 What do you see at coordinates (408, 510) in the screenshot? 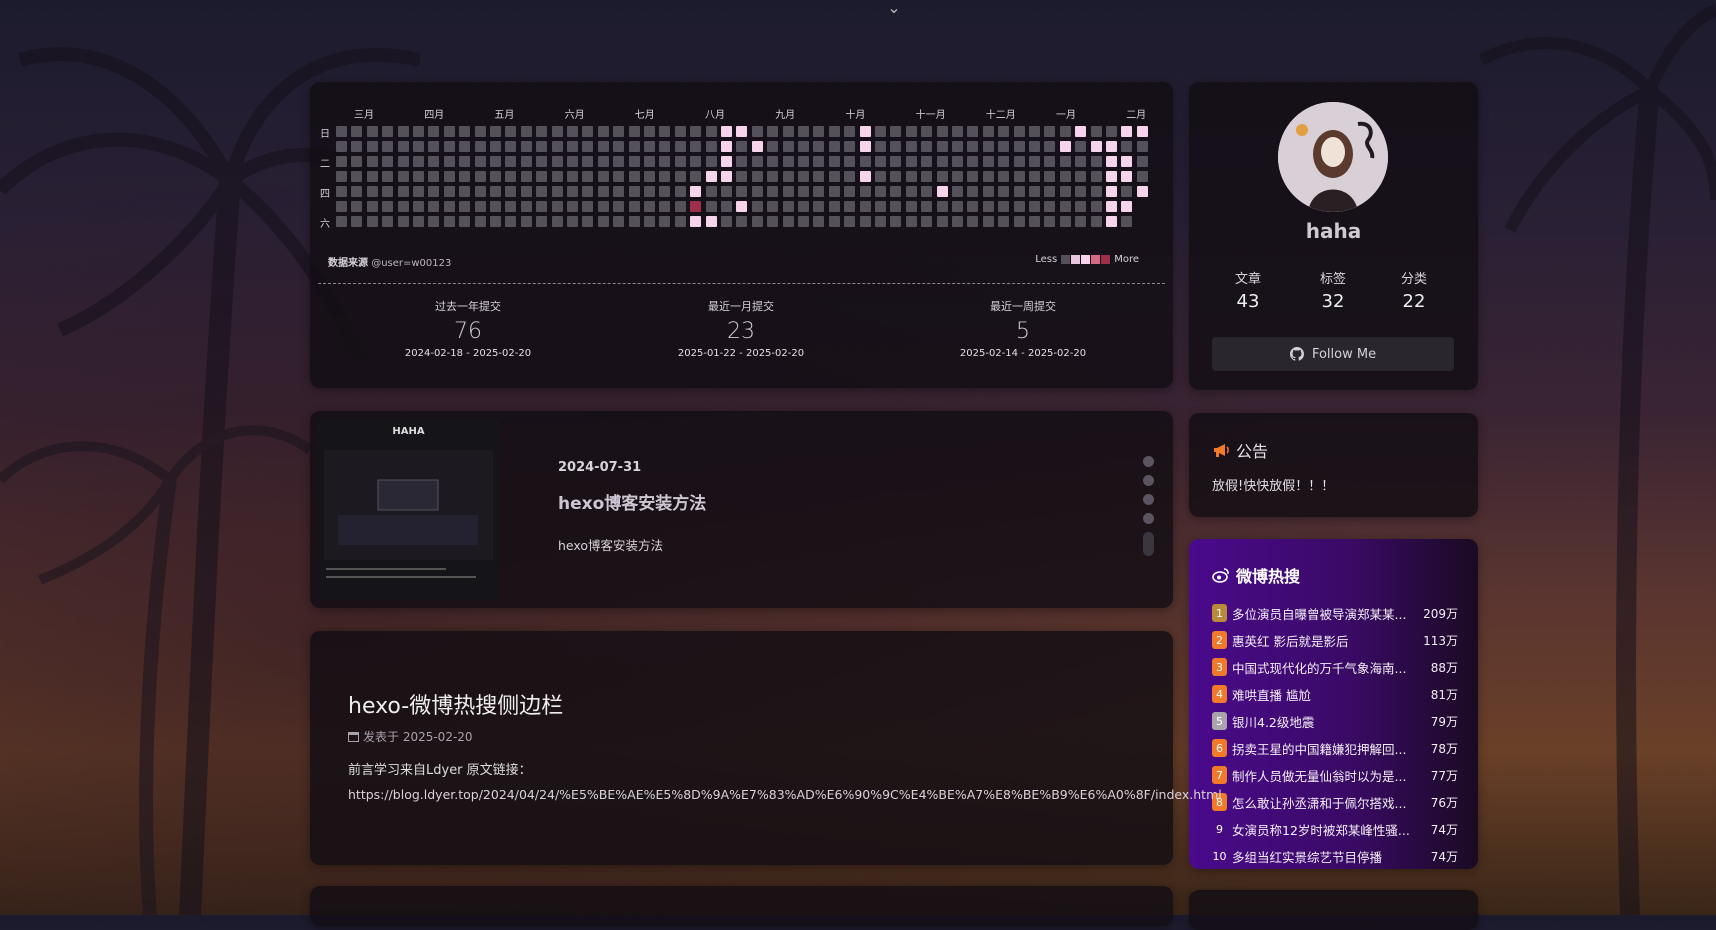
I see `post-thumbnail: HAHA` at bounding box center [408, 510].